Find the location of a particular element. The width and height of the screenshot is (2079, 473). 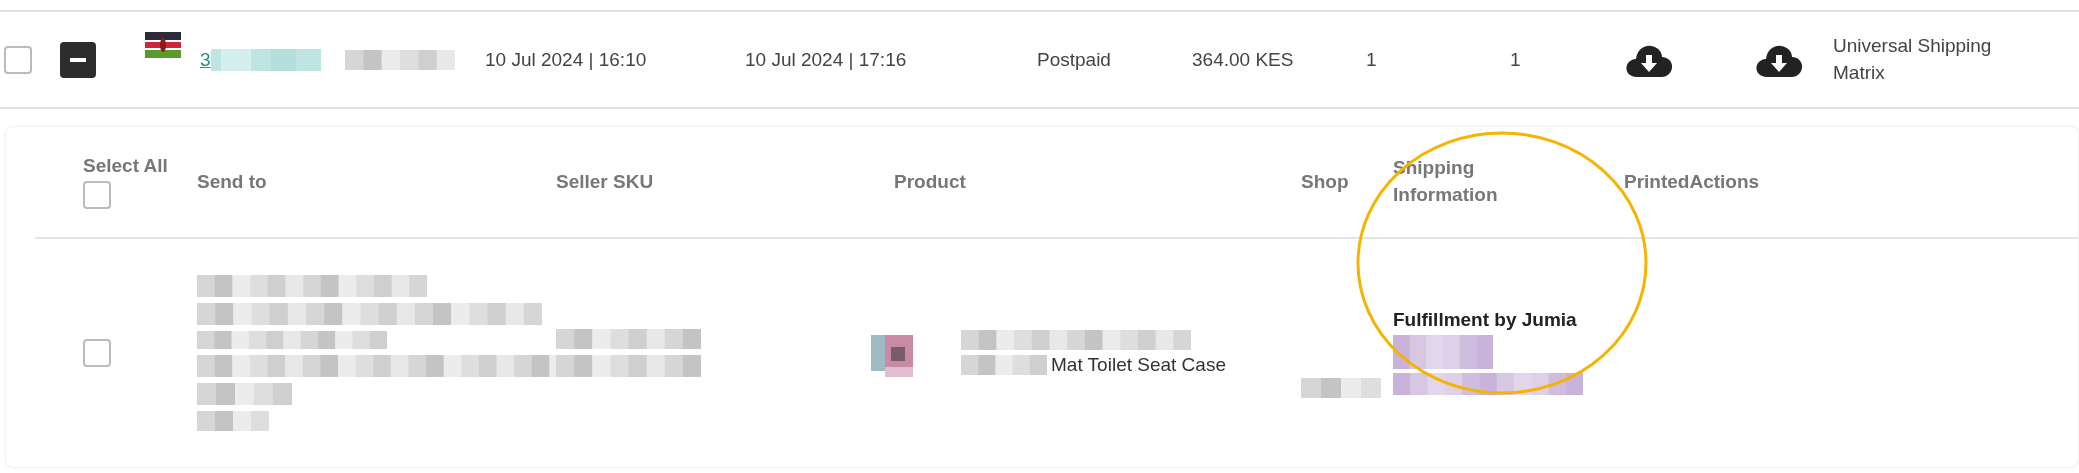

redacted-block is located at coordinates (233, 421).